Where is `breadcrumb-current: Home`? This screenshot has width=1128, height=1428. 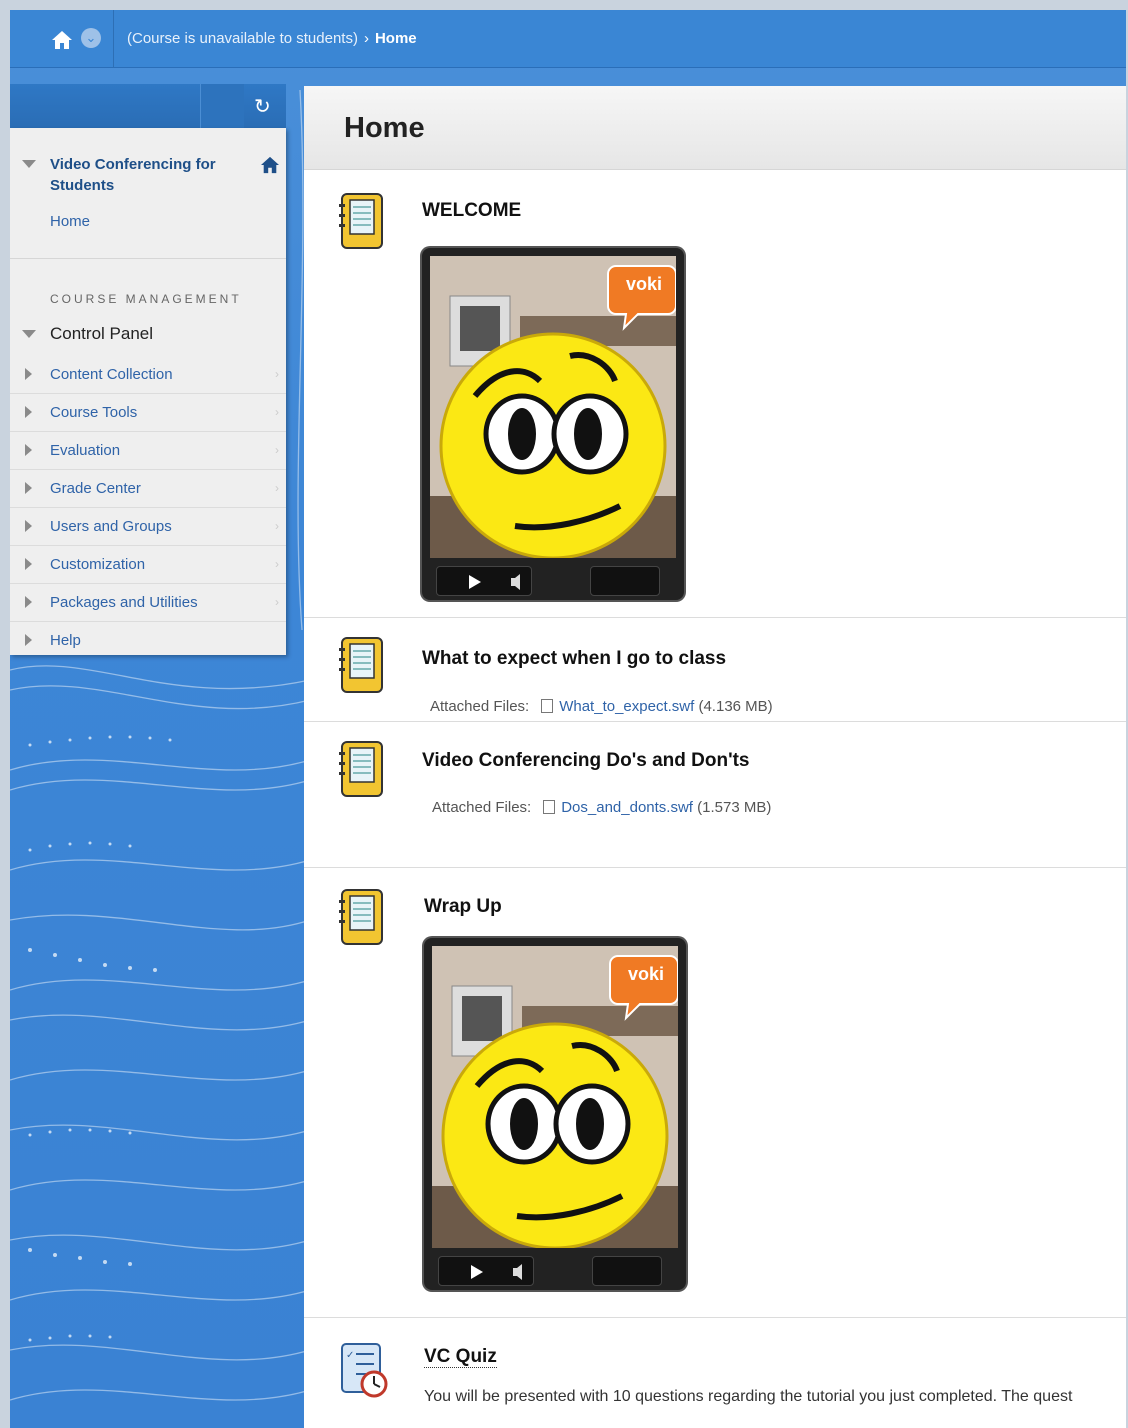 breadcrumb-current: Home is located at coordinates (395, 38).